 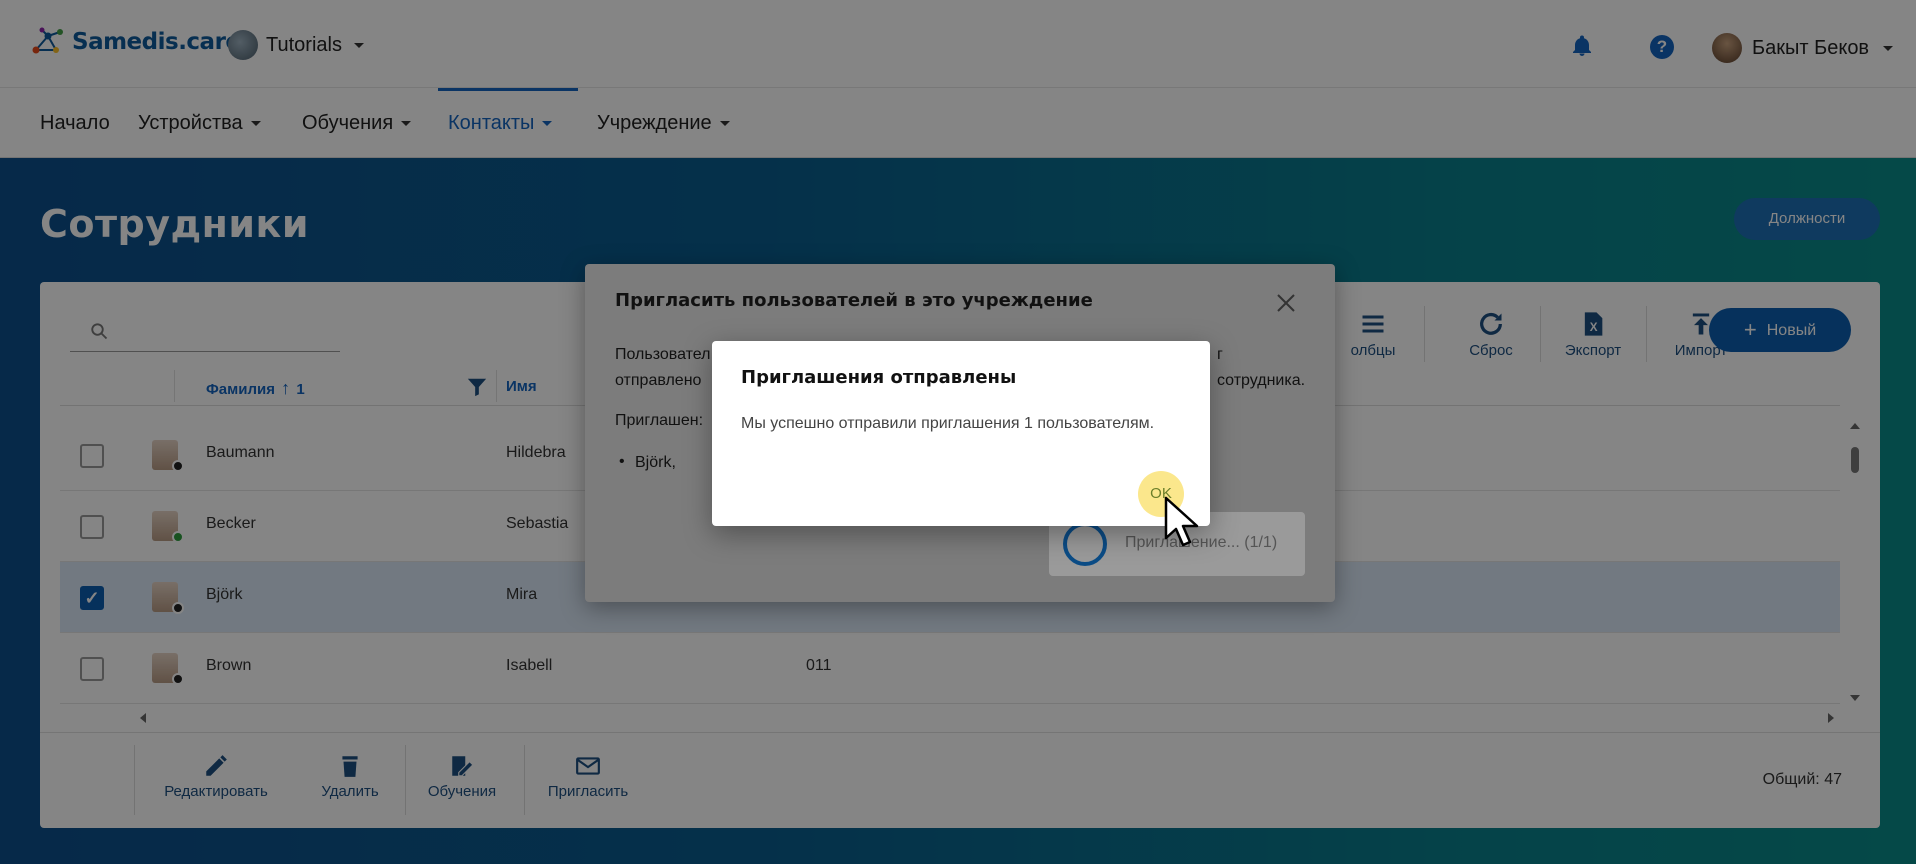 What do you see at coordinates (659, 420) in the screenshot?
I see `invited-label: Приглашен:` at bounding box center [659, 420].